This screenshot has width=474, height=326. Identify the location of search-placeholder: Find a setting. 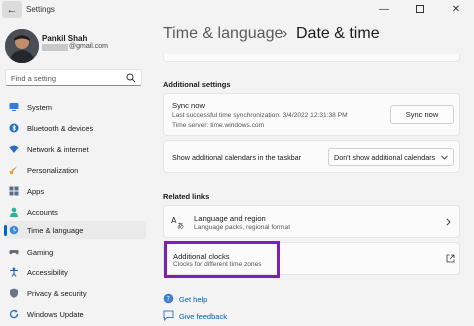
(34, 78).